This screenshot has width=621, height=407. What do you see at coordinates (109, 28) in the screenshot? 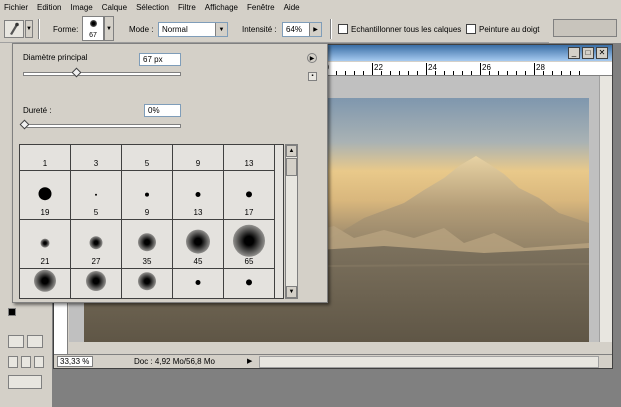
I see `brush-picker-dropdown: ▼` at bounding box center [109, 28].